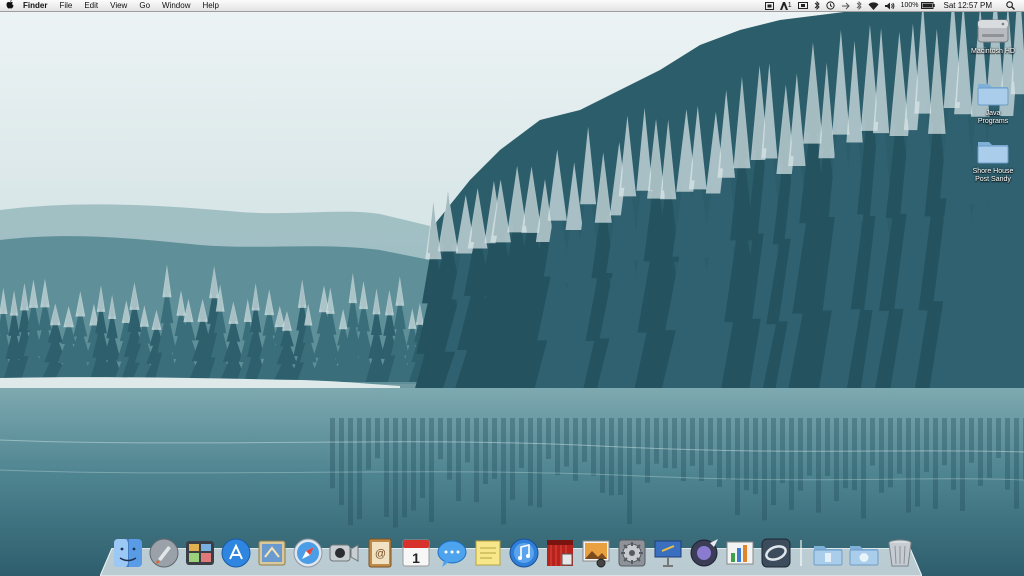 Image resolution: width=1024 pixels, height=576 pixels. I want to click on numbers-icon, so click(740, 553).